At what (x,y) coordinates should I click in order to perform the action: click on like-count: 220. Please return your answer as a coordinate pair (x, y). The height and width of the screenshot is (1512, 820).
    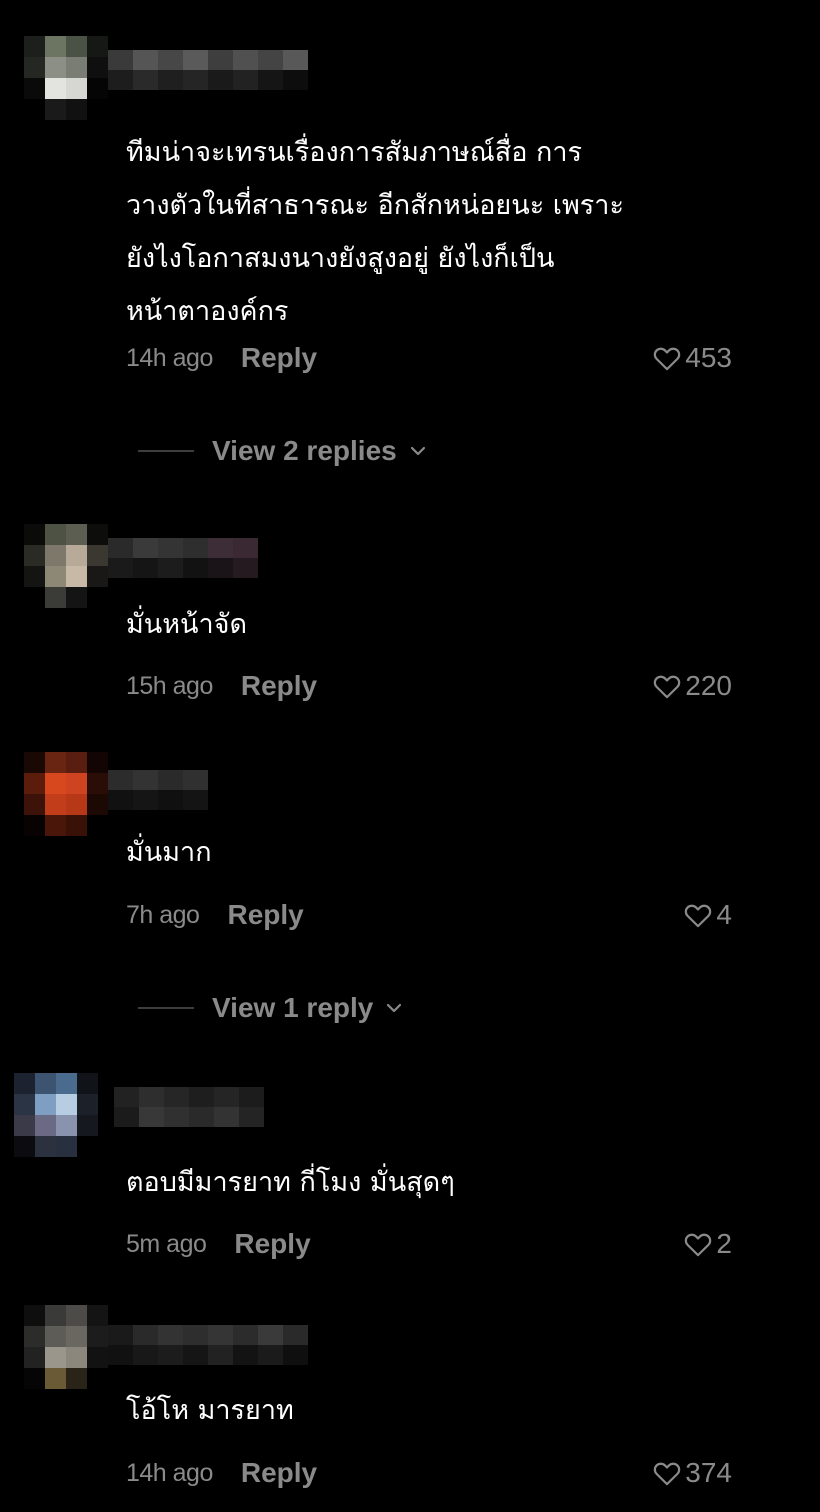
    Looking at the image, I should click on (708, 685).